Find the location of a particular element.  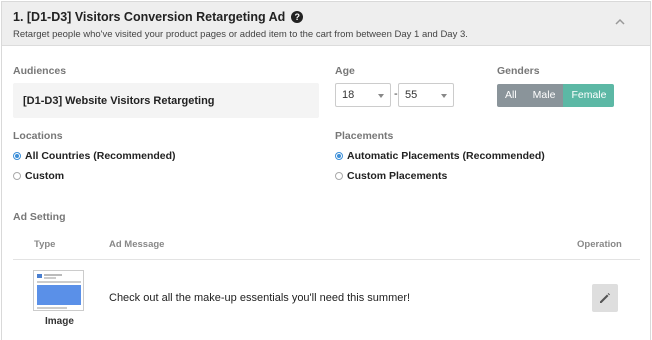

location-all-countries-option: All Countries (Recommended) is located at coordinates (94, 156).